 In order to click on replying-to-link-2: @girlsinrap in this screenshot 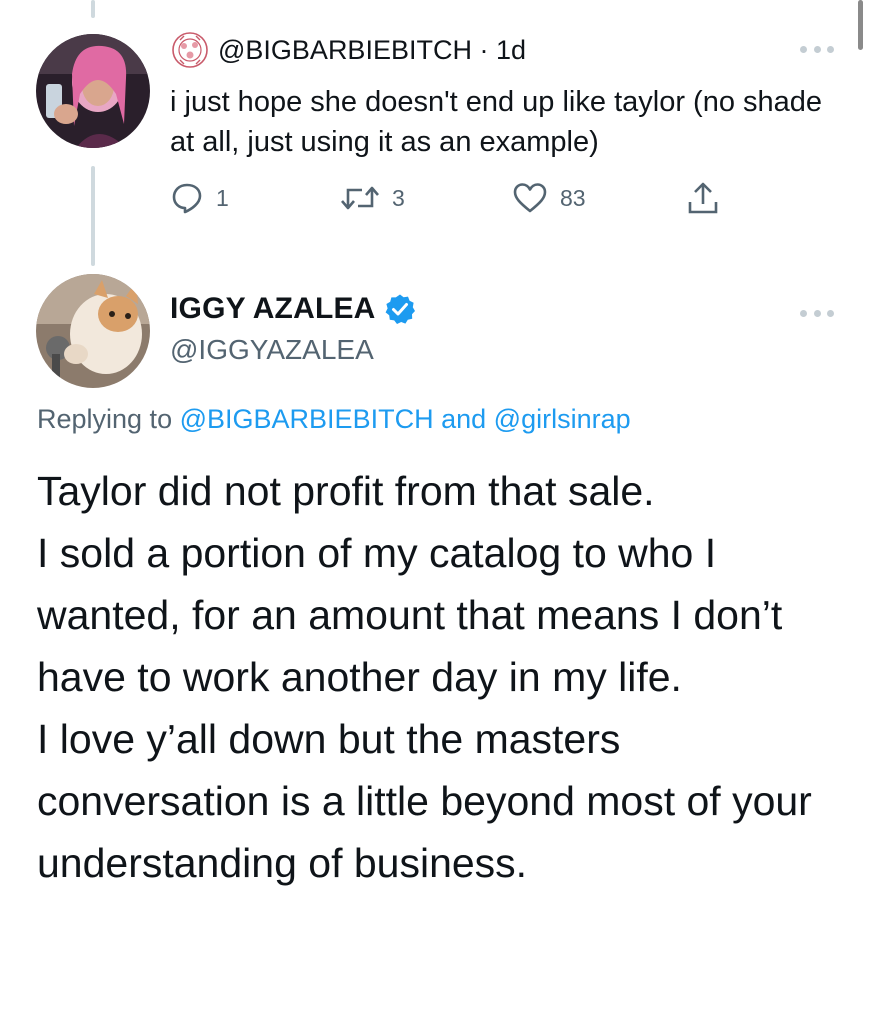, I will do `click(562, 419)`.